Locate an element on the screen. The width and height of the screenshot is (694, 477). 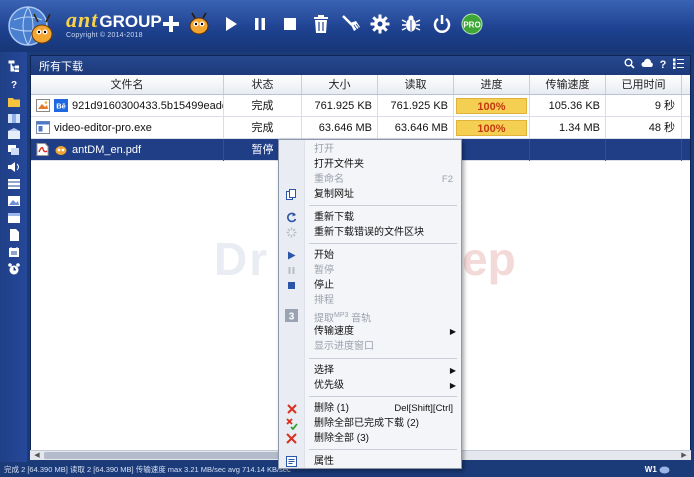
category-sidebar: ? is located at coordinates (13, 257).